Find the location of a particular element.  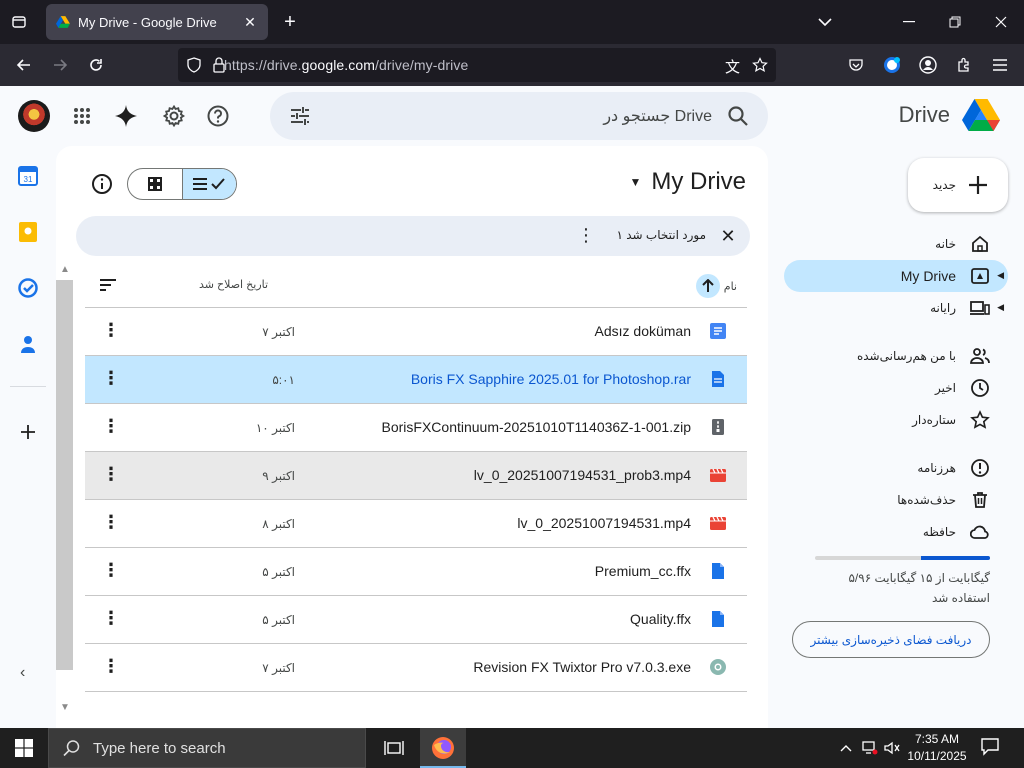

firefox-taskbar-icon is located at coordinates (443, 748).